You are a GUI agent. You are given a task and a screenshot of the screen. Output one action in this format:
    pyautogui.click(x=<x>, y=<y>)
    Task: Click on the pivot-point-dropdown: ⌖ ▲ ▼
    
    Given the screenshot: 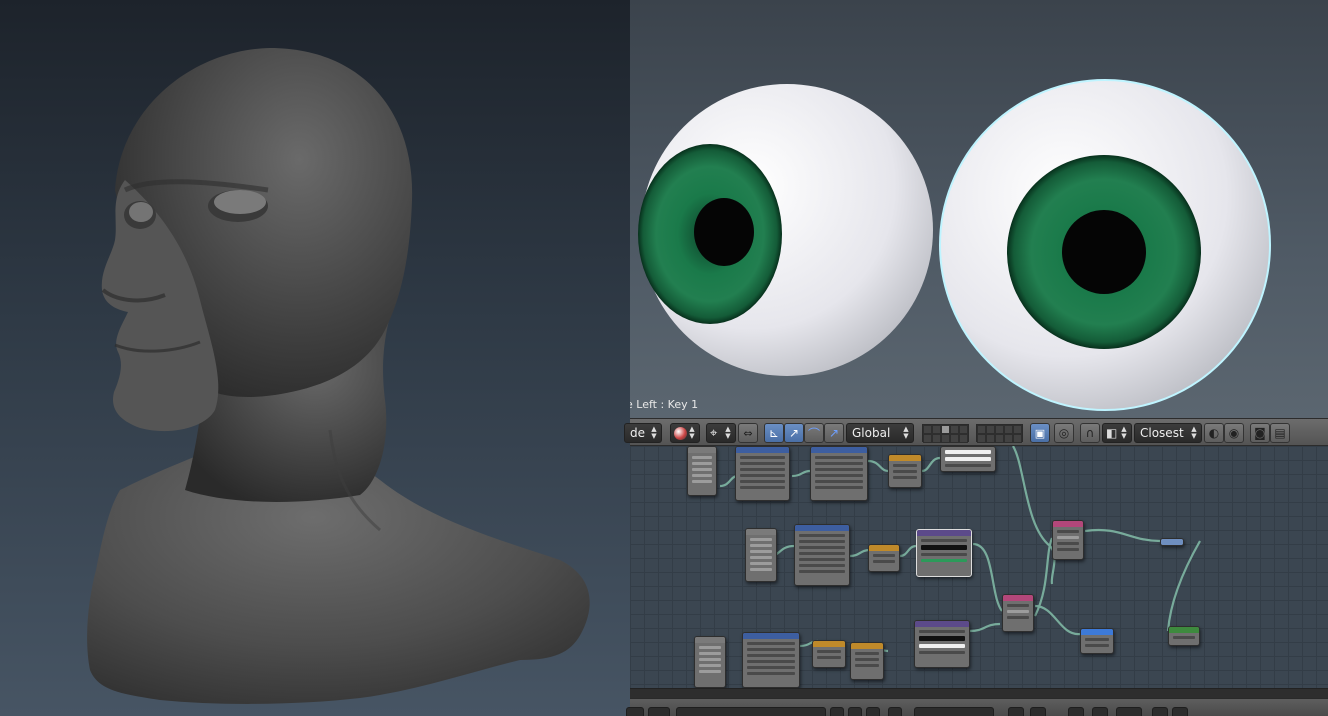 What is the action you would take?
    pyautogui.click(x=721, y=433)
    